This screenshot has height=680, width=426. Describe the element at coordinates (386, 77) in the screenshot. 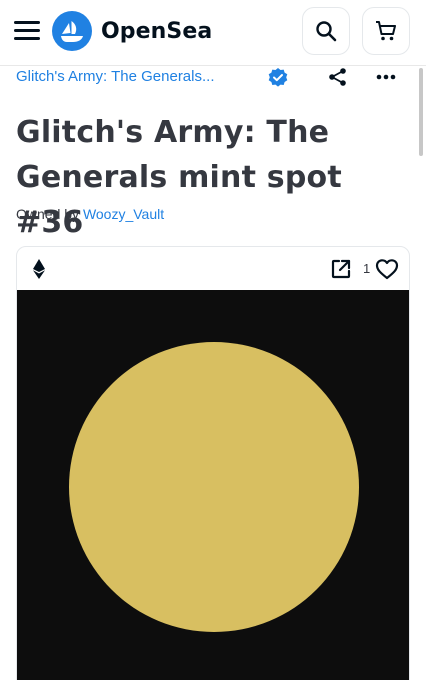

I see `more-icon` at that location.